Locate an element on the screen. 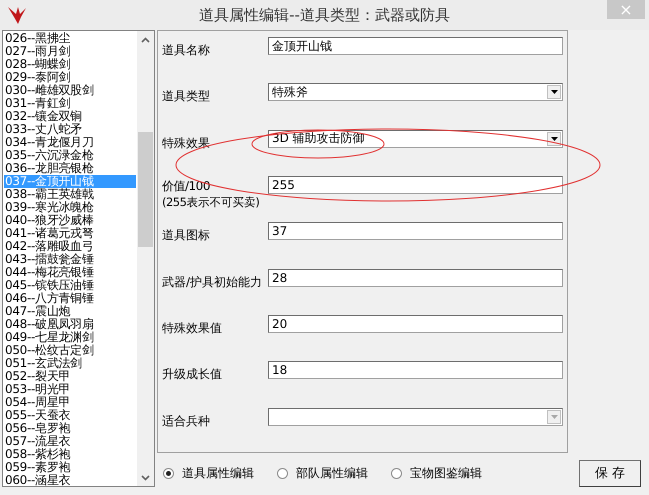 The width and height of the screenshot is (649, 495). mode-radio: 道具属性编辑 is located at coordinates (208, 473).